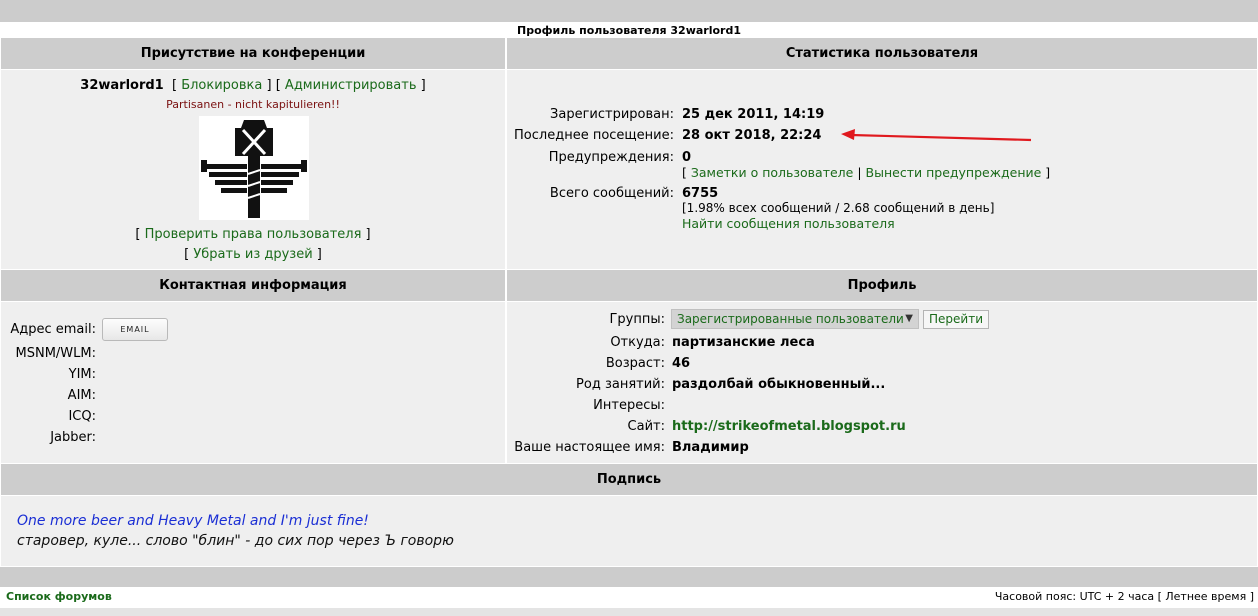  Describe the element at coordinates (788, 223) in the screenshot. I see `find-posts-link: Найти сообщения пользователя` at that location.